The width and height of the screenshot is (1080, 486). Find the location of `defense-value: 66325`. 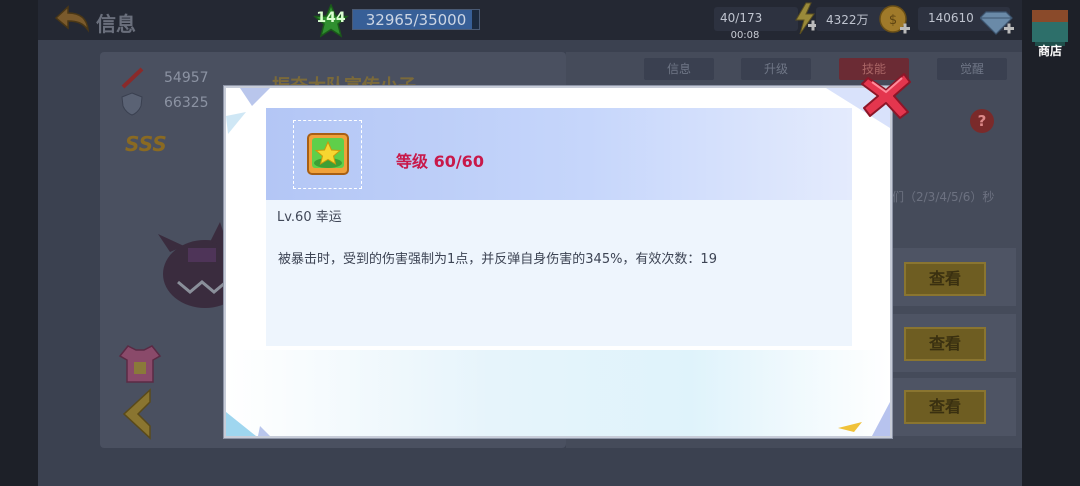

defense-value: 66325 is located at coordinates (186, 103).